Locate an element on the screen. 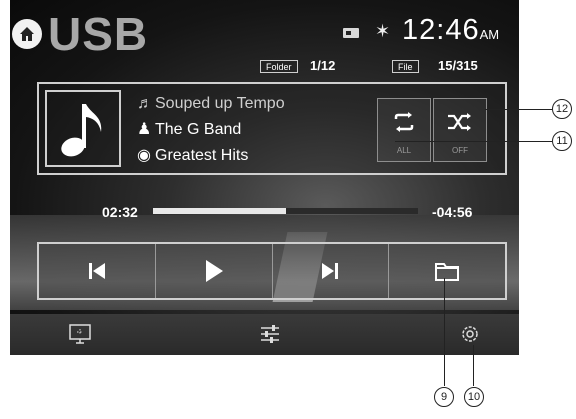 Image resolution: width=576 pixels, height=419 pixels. folder-icon is located at coordinates (447, 272).